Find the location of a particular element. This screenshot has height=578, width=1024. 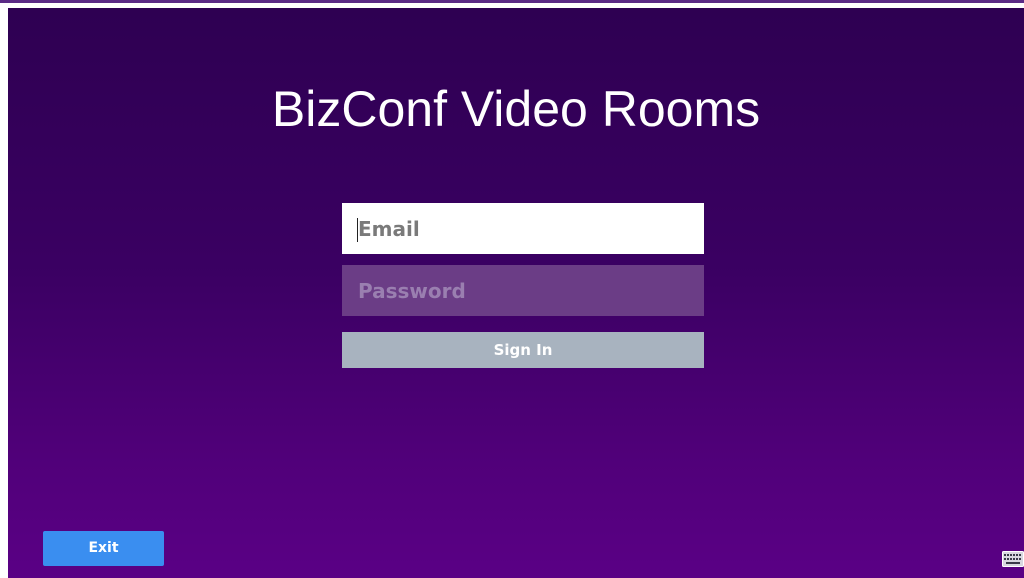

text-caret is located at coordinates (357, 230).